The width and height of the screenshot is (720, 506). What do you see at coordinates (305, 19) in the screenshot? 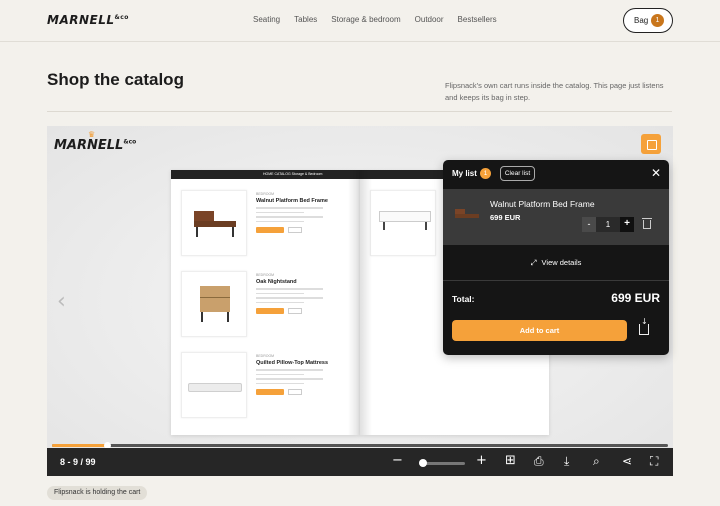
I see `nav-item-tables: Tables` at bounding box center [305, 19].